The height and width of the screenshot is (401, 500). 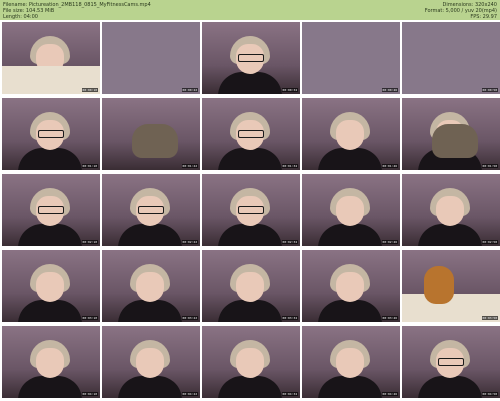 I want to click on video-thumbnail: 00:02:22, so click(x=151, y=210).